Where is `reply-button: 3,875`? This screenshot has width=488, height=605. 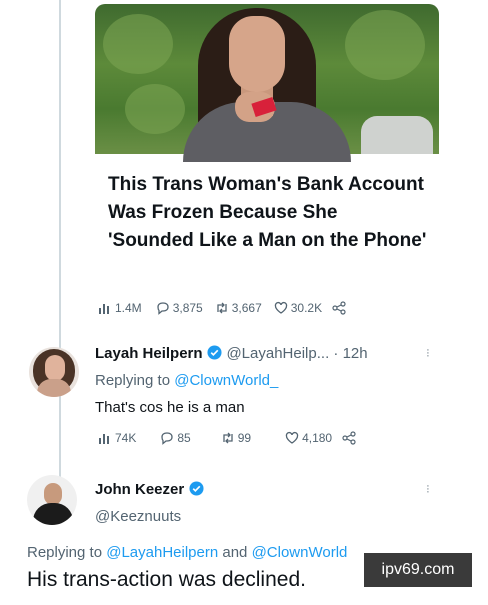 reply-button: 3,875 is located at coordinates (179, 308).